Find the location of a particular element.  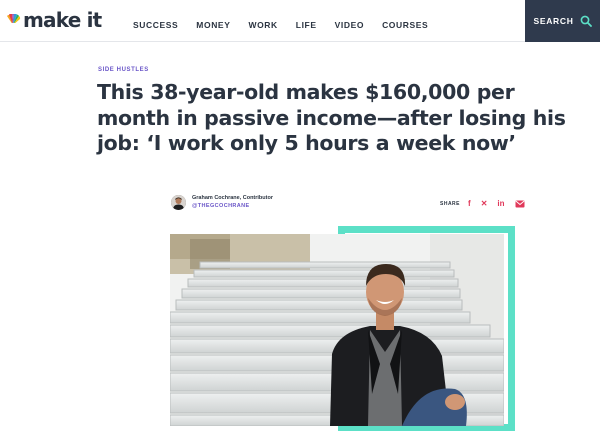

author-avatar-image is located at coordinates (178, 202).